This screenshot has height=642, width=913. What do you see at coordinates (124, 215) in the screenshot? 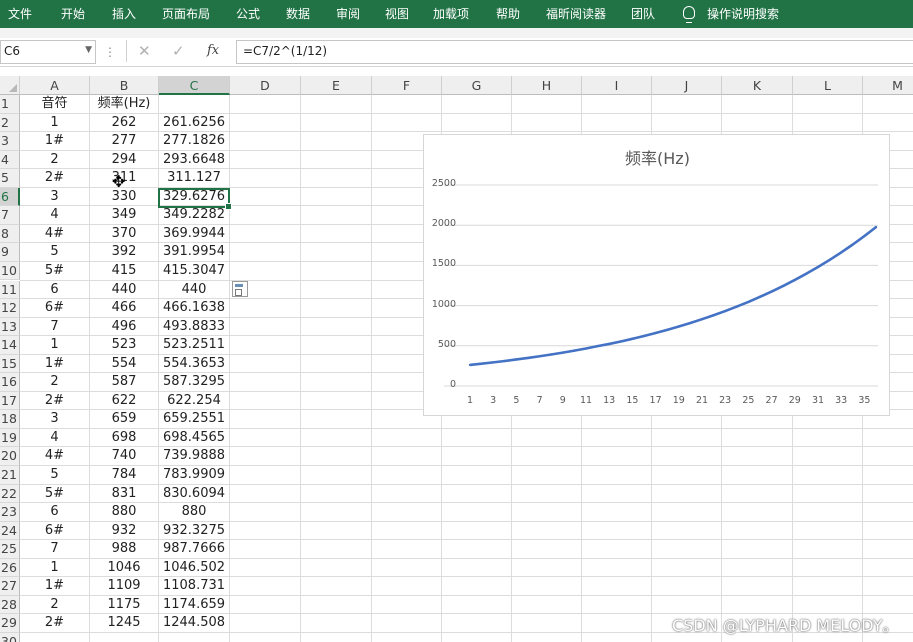
I see `frequency-cell: 349` at bounding box center [124, 215].